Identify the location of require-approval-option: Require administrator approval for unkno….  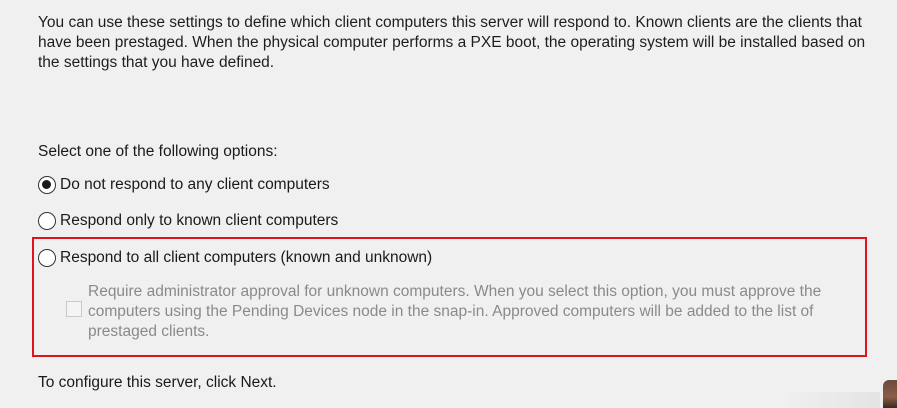
(462, 312).